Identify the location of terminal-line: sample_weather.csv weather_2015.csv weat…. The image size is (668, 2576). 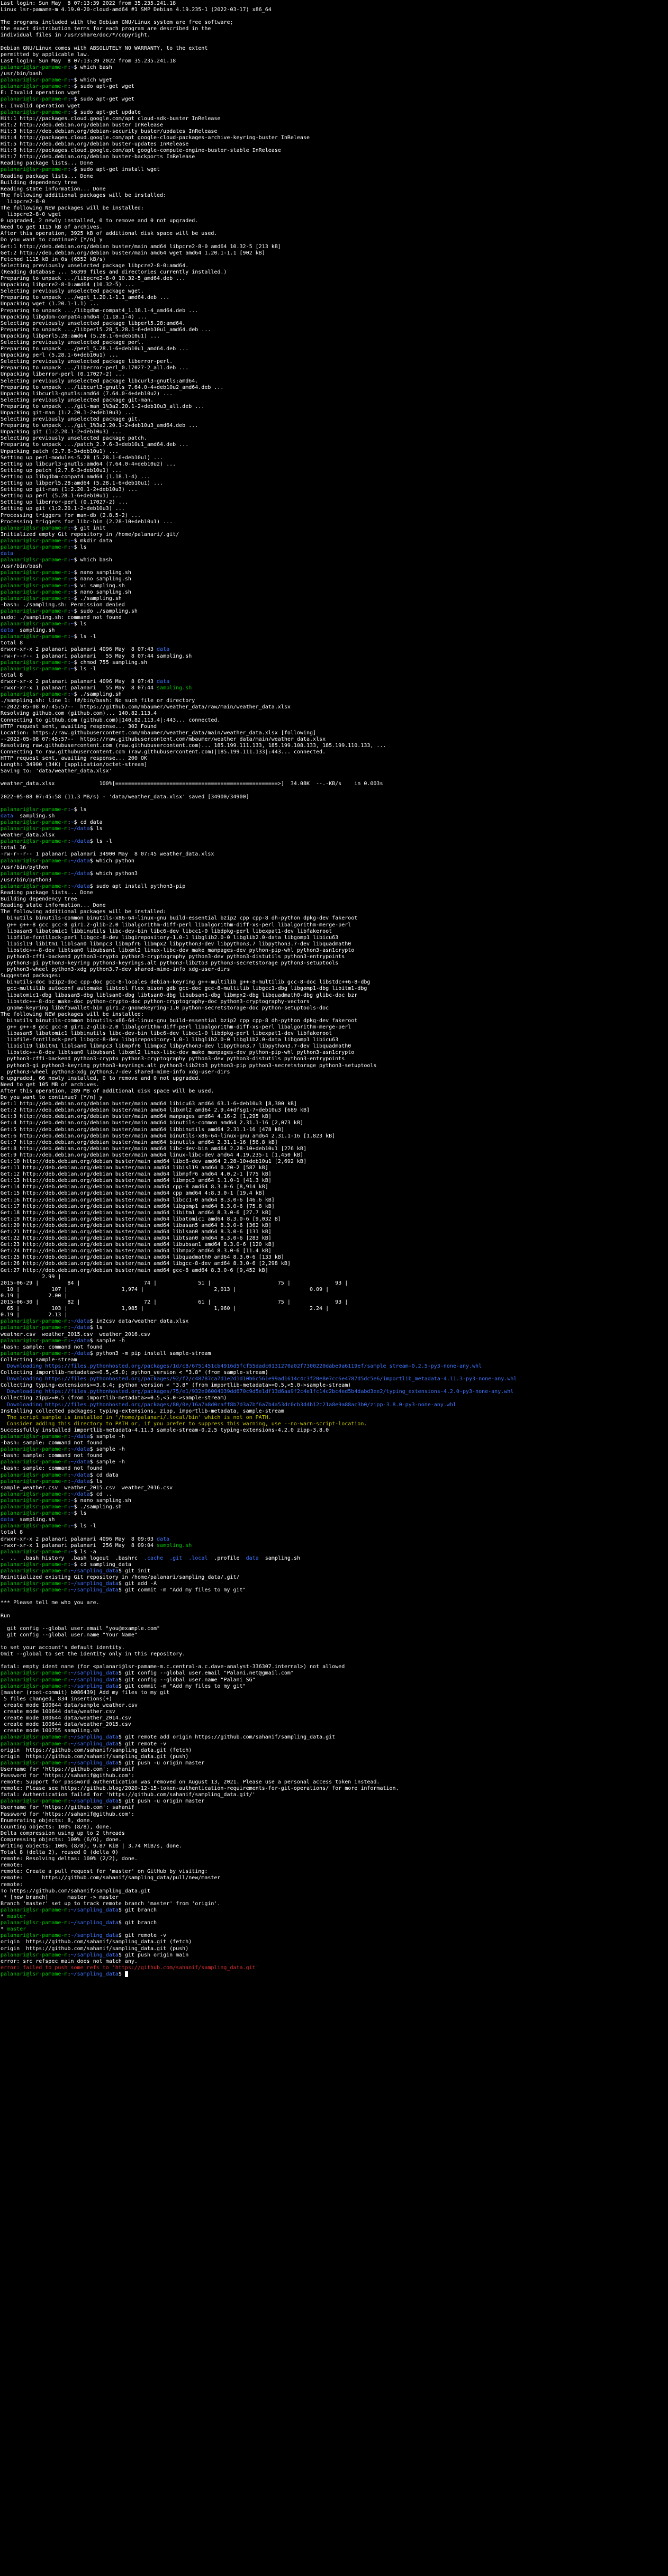
(334, 1488).